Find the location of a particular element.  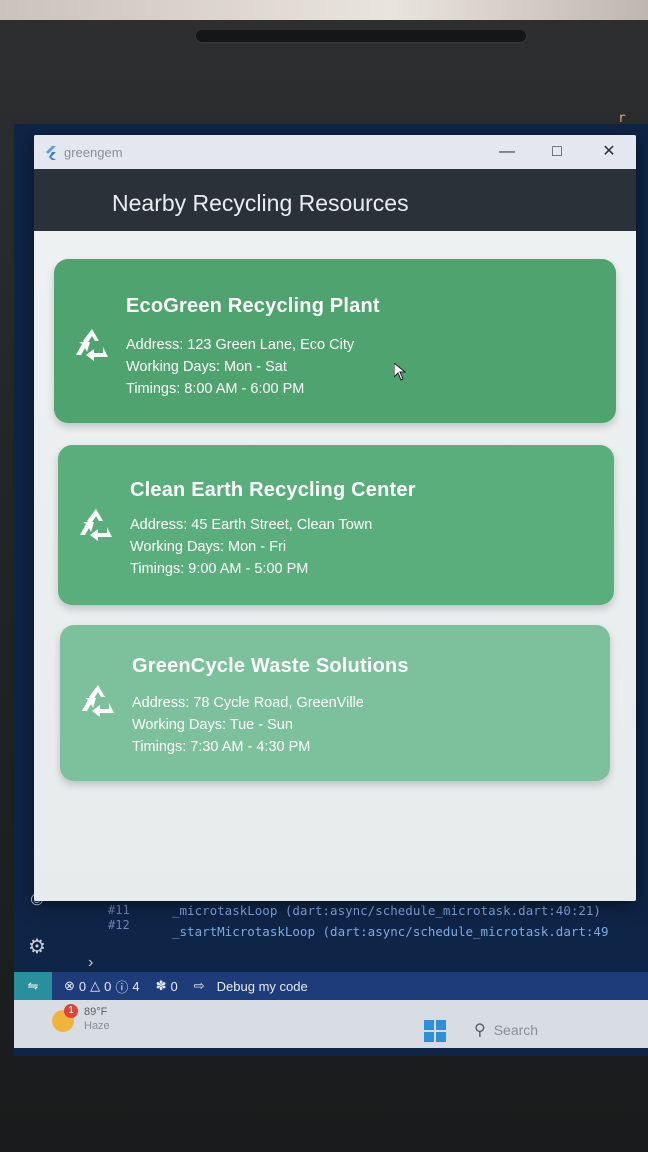

info-icon: ⓘ is located at coordinates (122, 987).